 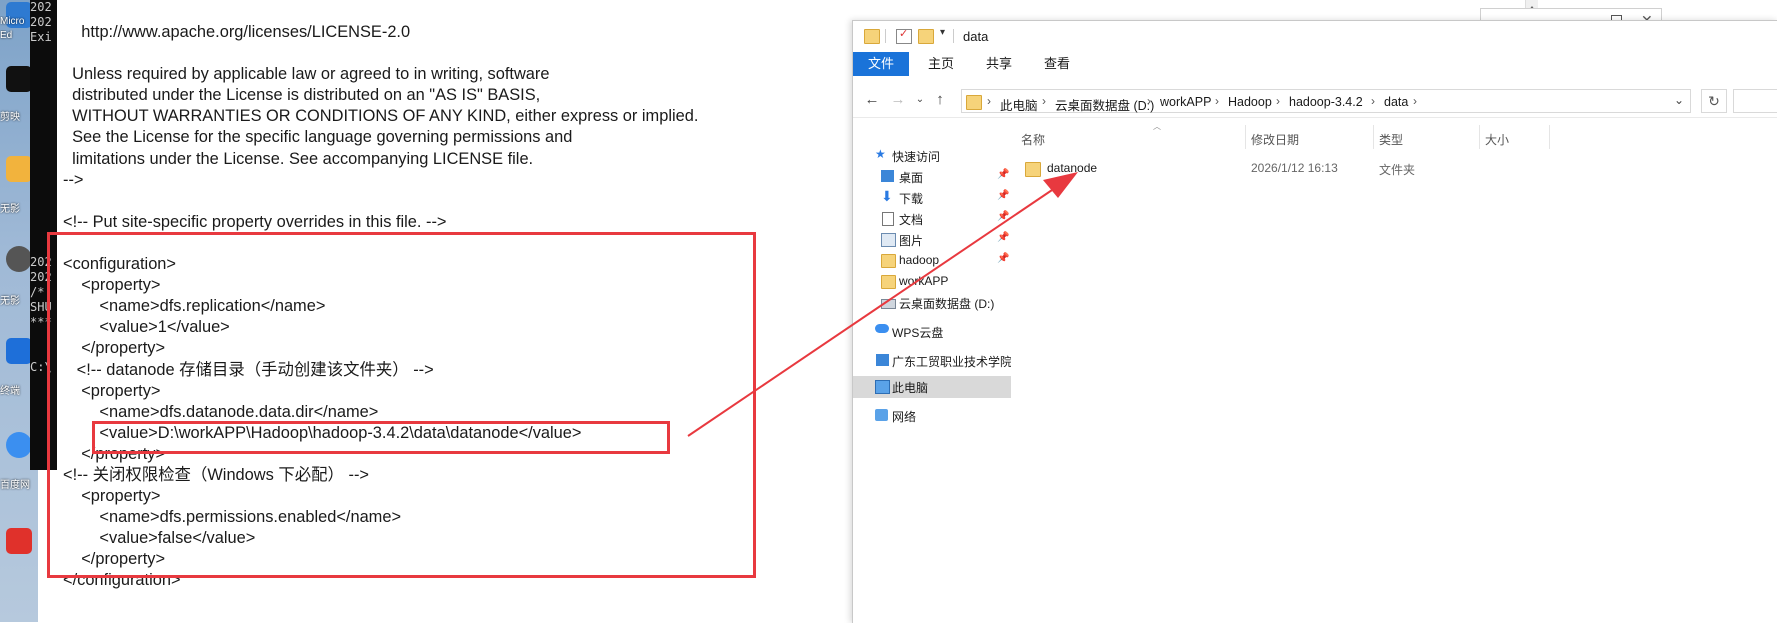 I want to click on new-folder-icon, so click(x=926, y=36).